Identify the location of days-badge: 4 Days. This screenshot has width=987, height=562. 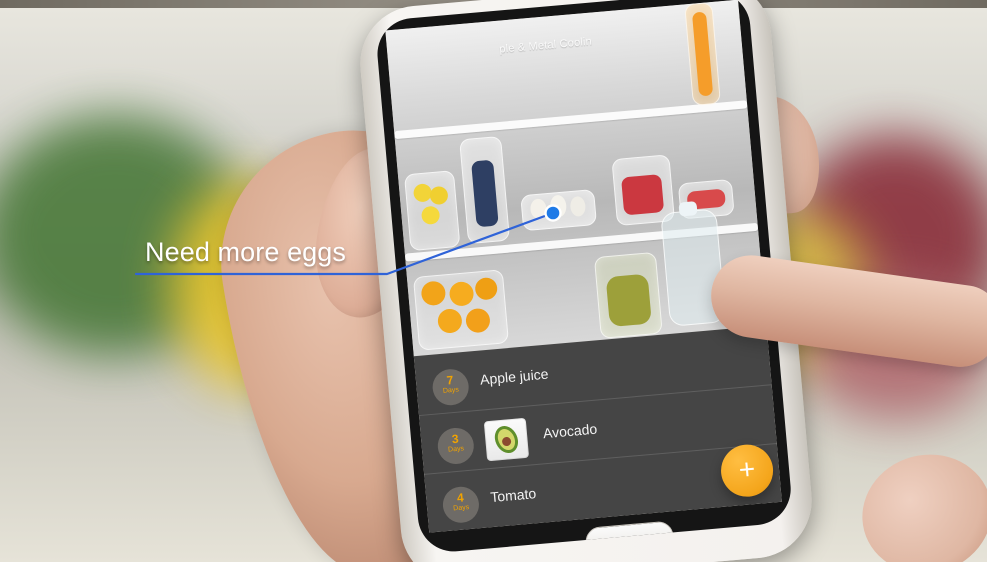
(461, 505).